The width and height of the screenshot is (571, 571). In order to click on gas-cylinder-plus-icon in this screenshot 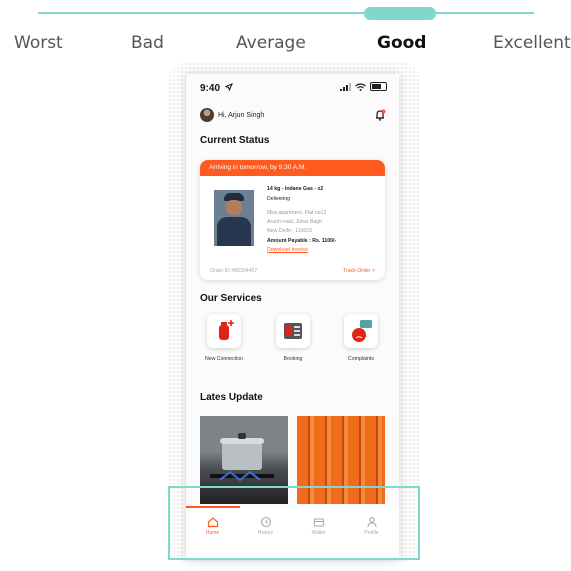, I will do `click(224, 331)`.